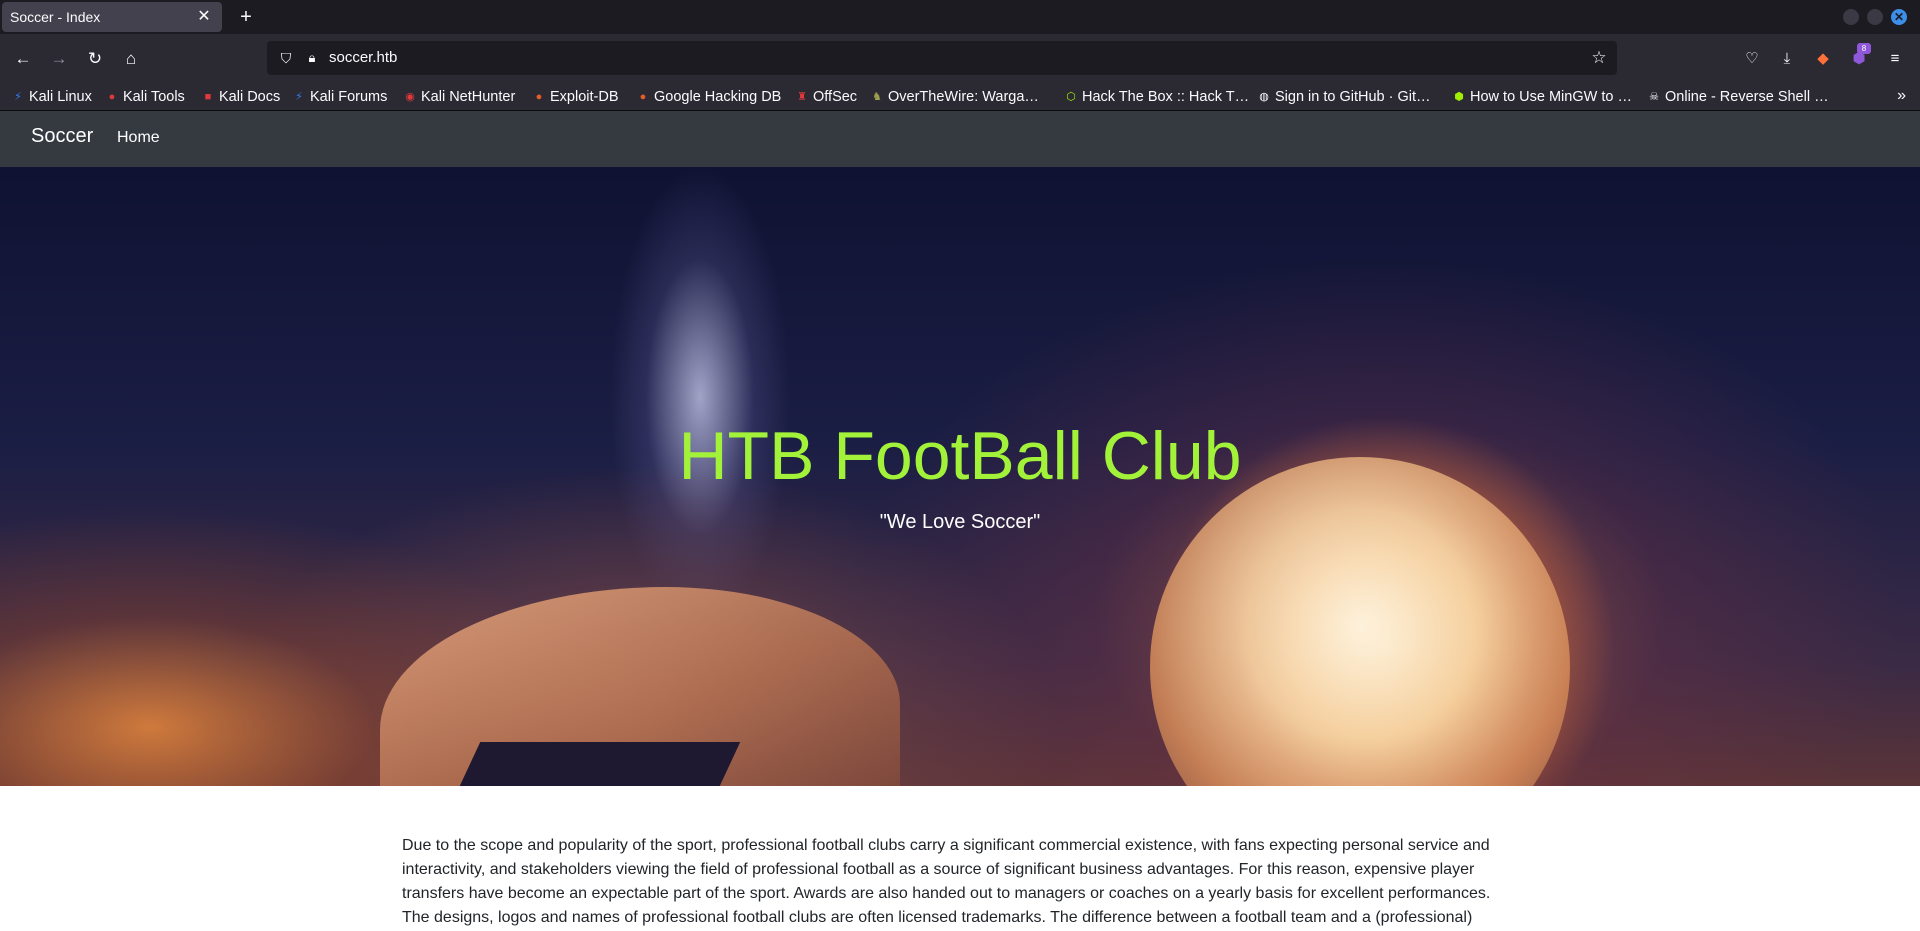 The width and height of the screenshot is (1920, 931). What do you see at coordinates (1459, 97) in the screenshot?
I see `mingw-icon: ⬢` at bounding box center [1459, 97].